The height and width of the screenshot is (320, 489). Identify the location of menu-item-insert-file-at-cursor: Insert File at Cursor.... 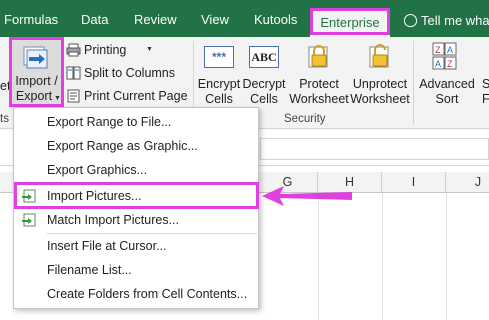
(136, 246).